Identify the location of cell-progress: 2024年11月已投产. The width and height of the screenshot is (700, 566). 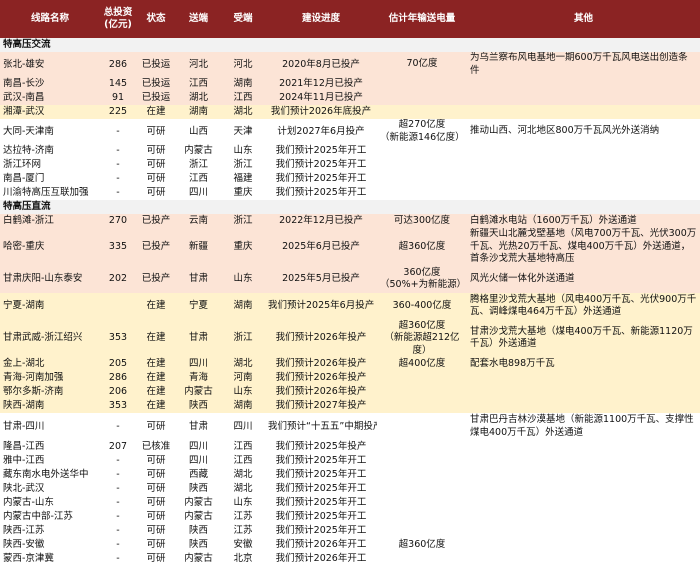
(321, 98).